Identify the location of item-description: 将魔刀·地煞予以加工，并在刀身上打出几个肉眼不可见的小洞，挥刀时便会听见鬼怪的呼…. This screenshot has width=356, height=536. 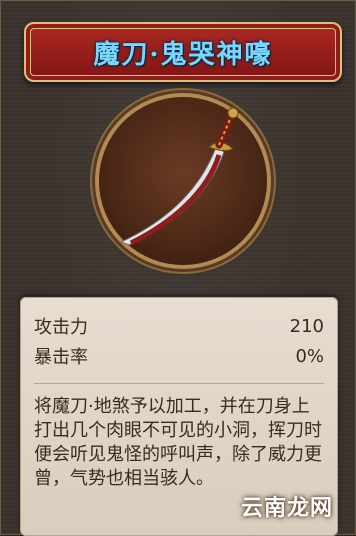
(178, 442).